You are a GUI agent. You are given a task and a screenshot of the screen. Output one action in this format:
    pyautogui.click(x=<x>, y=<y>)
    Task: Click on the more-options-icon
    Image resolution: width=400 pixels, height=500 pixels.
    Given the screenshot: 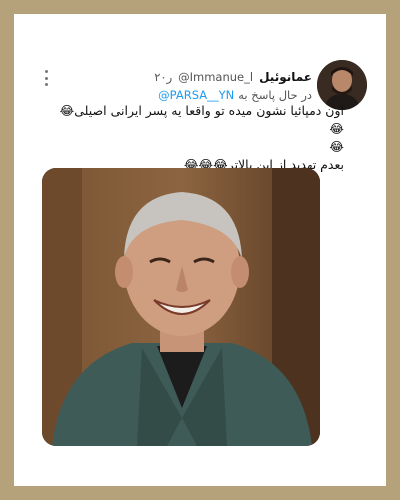 What is the action you would take?
    pyautogui.click(x=46, y=78)
    